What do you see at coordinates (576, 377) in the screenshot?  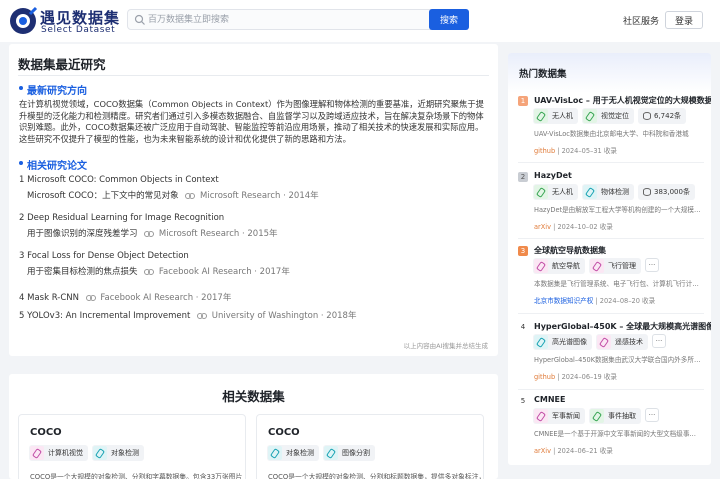 I see `hot-dataset-meta: github | 2024–06–19 收录` at bounding box center [576, 377].